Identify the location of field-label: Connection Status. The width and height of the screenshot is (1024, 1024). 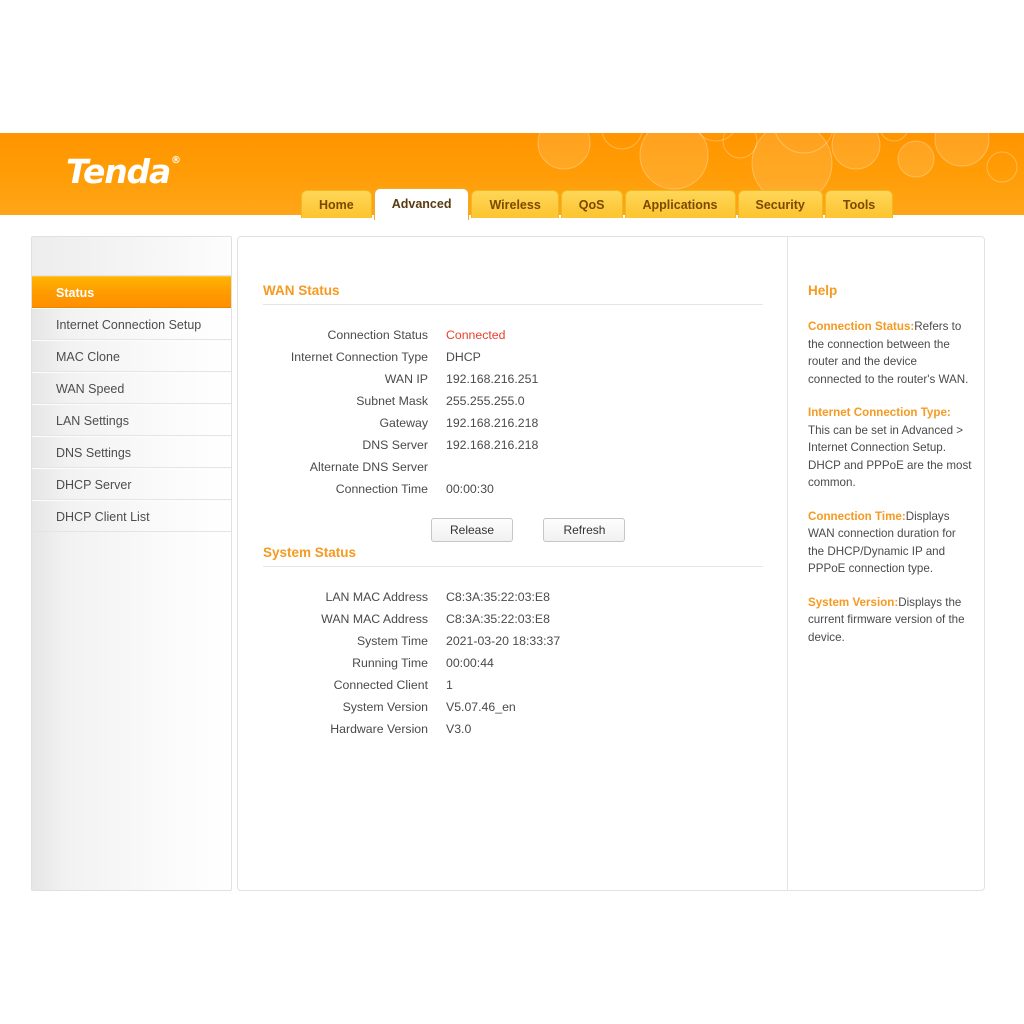
(378, 335).